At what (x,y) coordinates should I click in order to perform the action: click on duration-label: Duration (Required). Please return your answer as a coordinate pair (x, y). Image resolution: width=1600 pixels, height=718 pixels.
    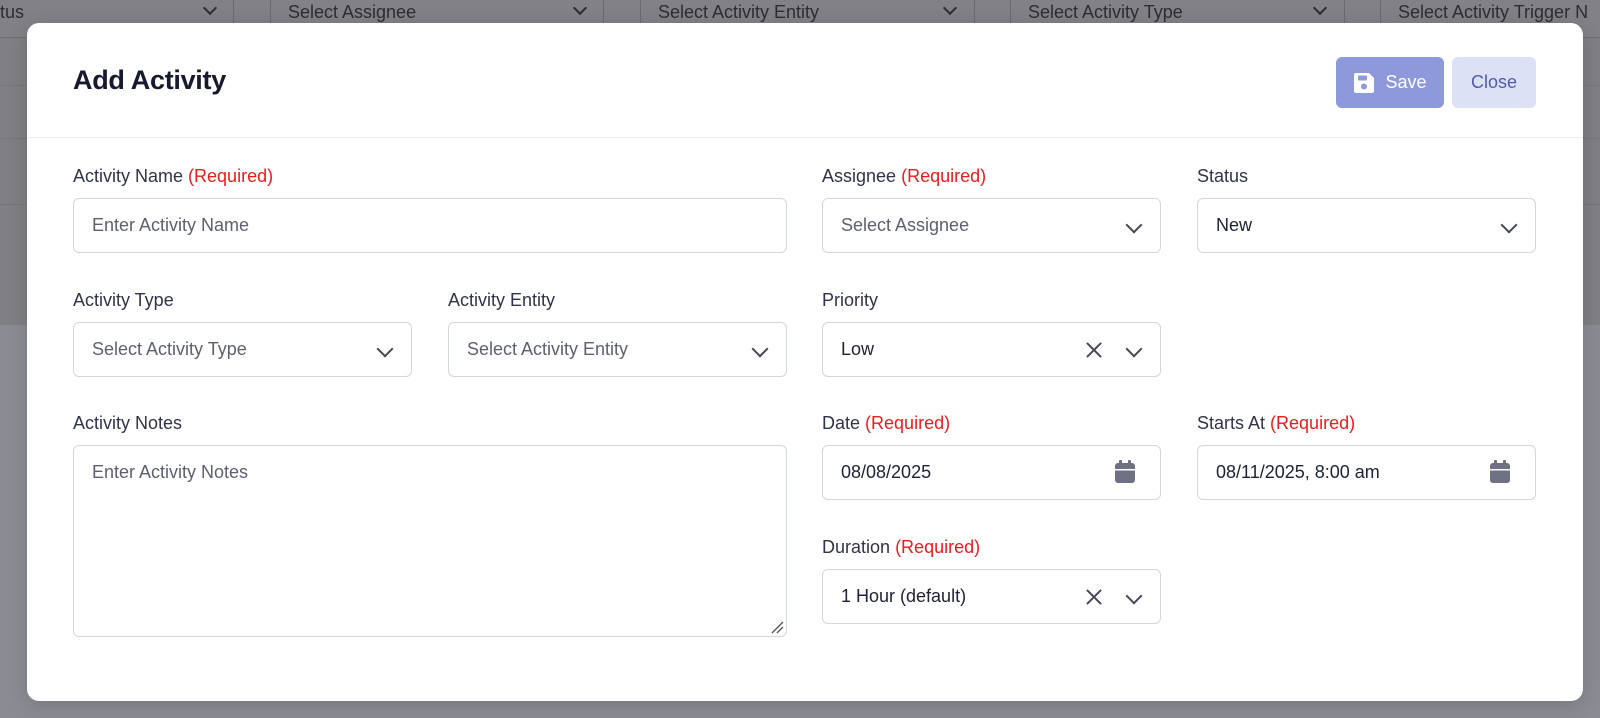
    Looking at the image, I should click on (901, 547).